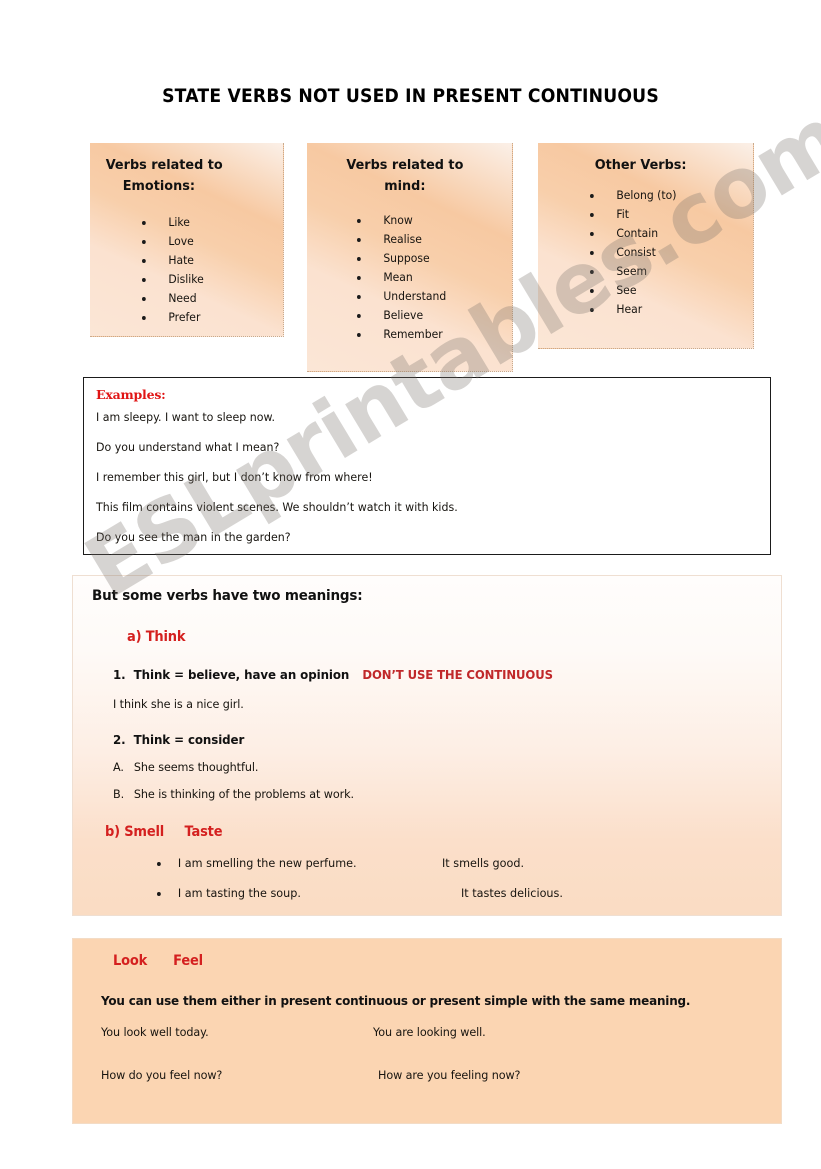  What do you see at coordinates (412, 832) in the screenshot?
I see `smell-taste-subheading: b) Smell Taste` at bounding box center [412, 832].